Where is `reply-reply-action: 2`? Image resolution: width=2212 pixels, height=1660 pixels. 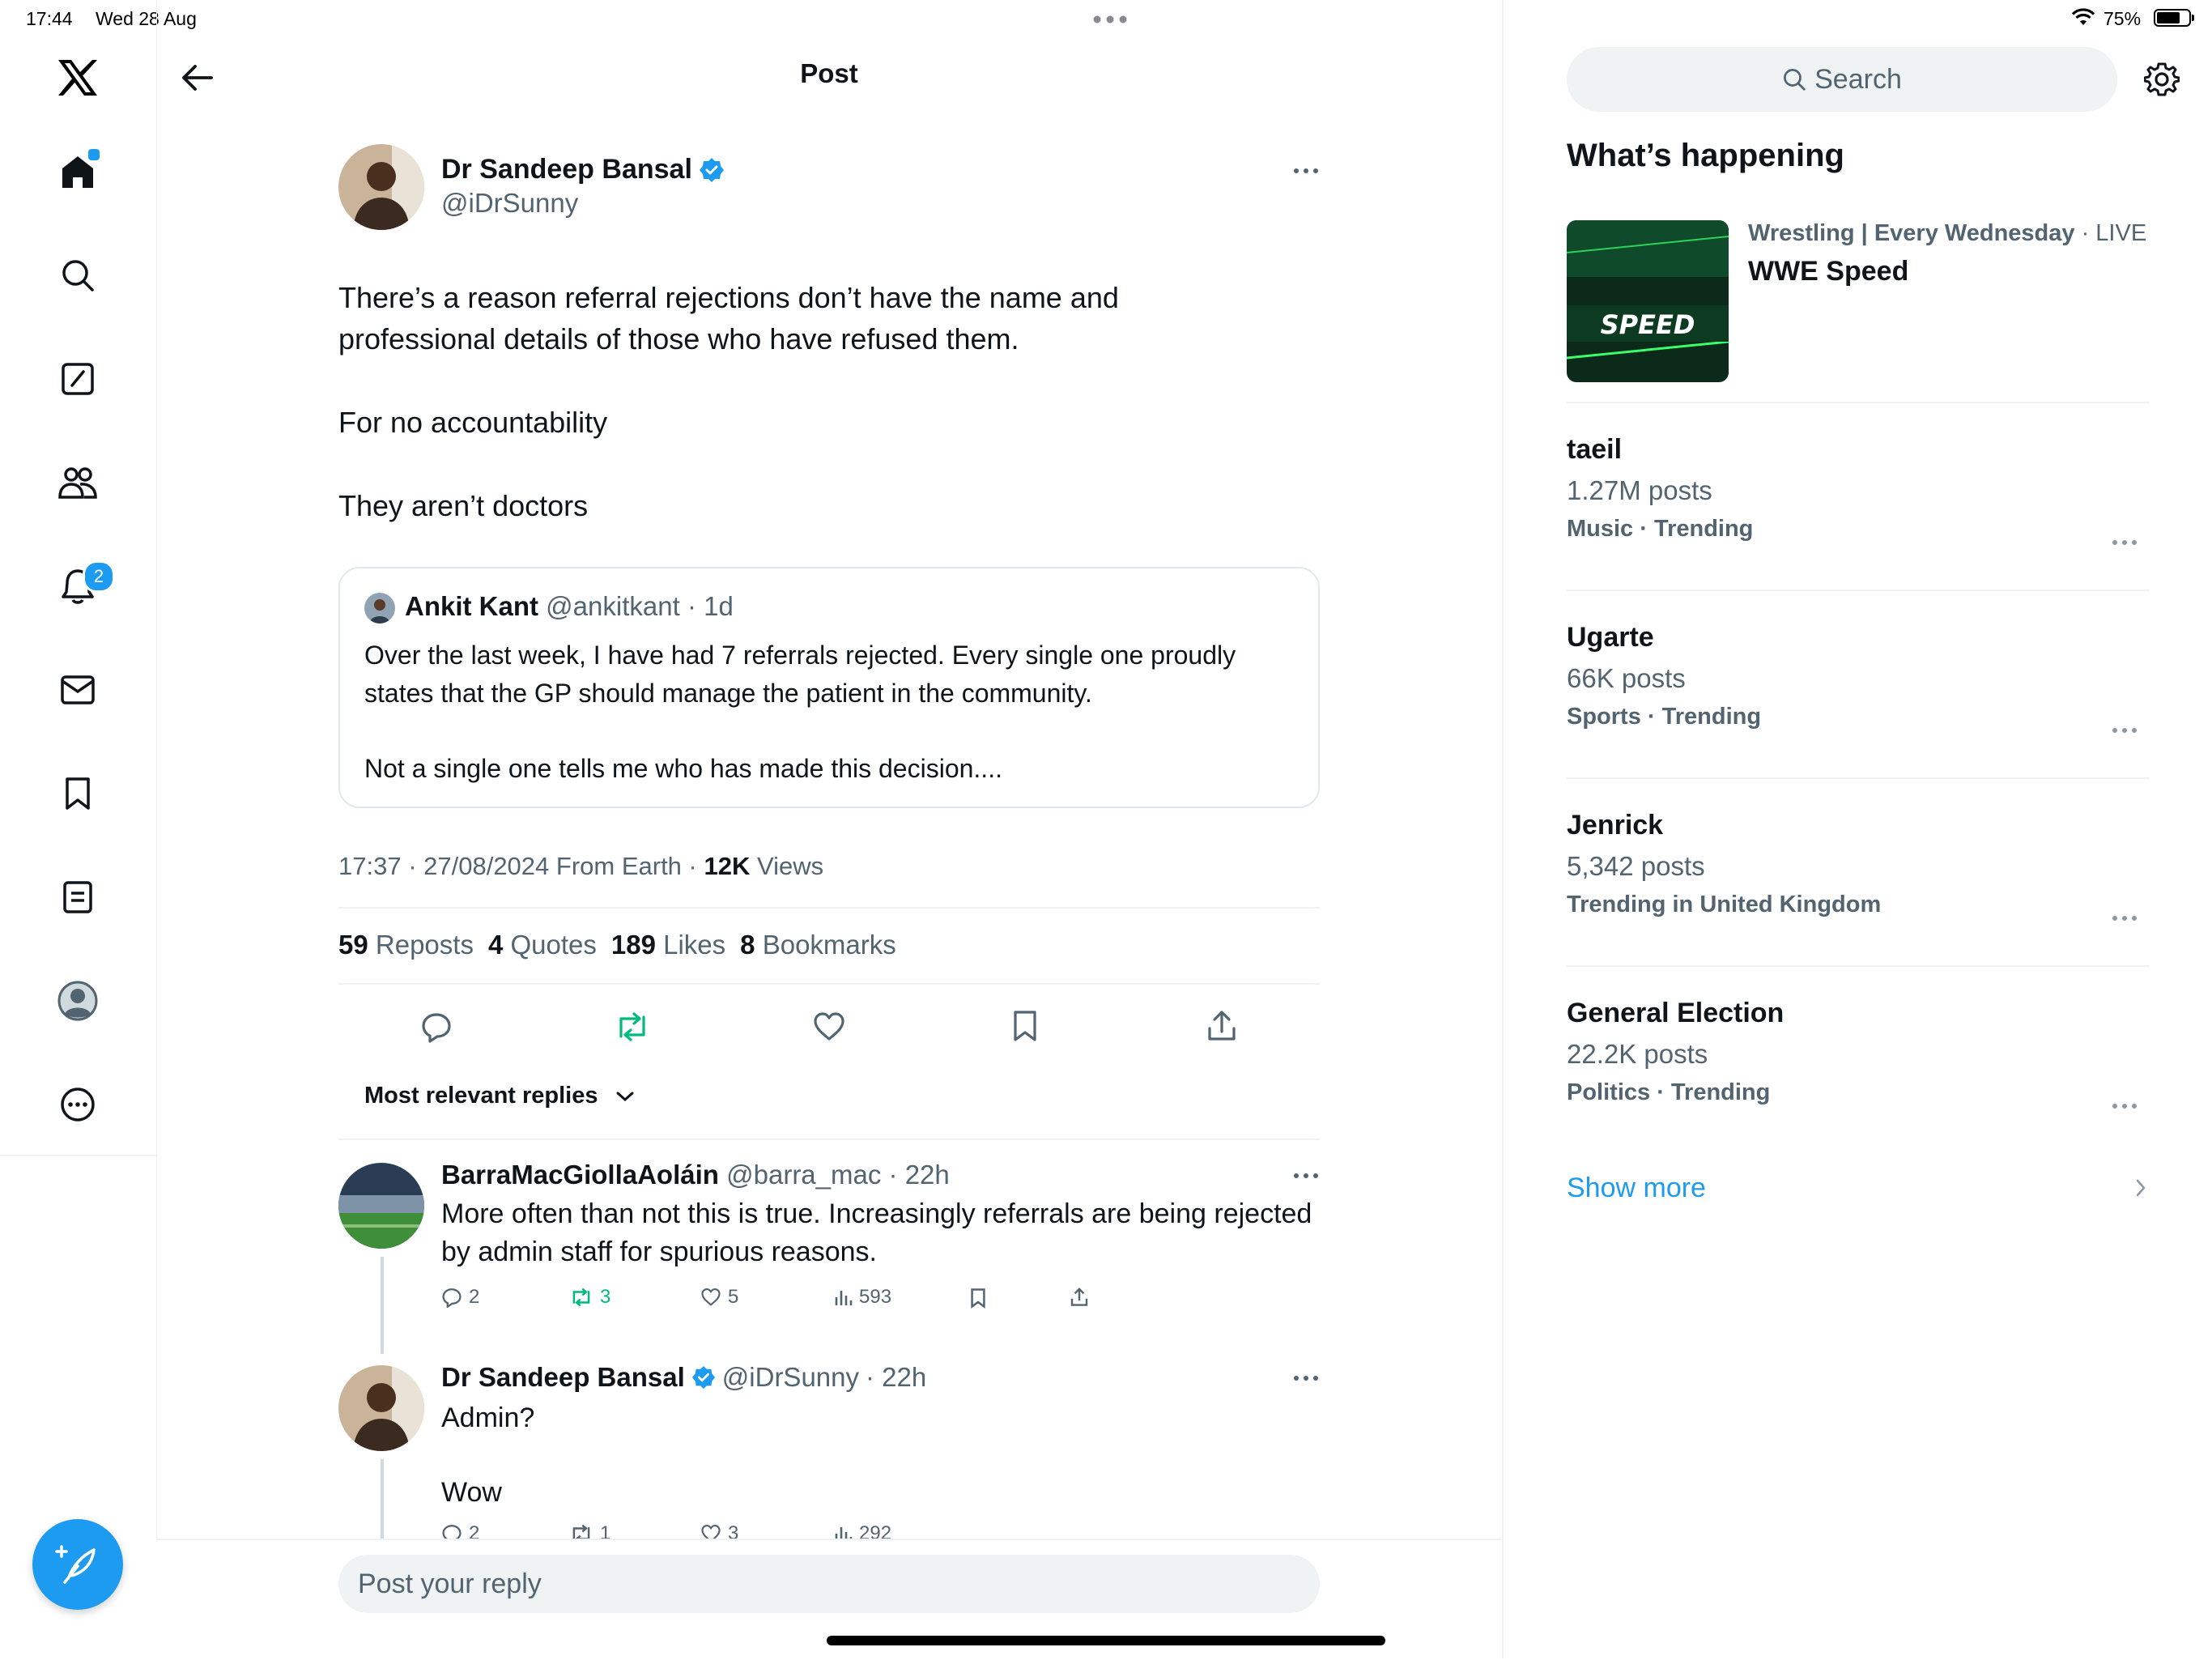 reply-reply-action: 2 is located at coordinates (460, 1298).